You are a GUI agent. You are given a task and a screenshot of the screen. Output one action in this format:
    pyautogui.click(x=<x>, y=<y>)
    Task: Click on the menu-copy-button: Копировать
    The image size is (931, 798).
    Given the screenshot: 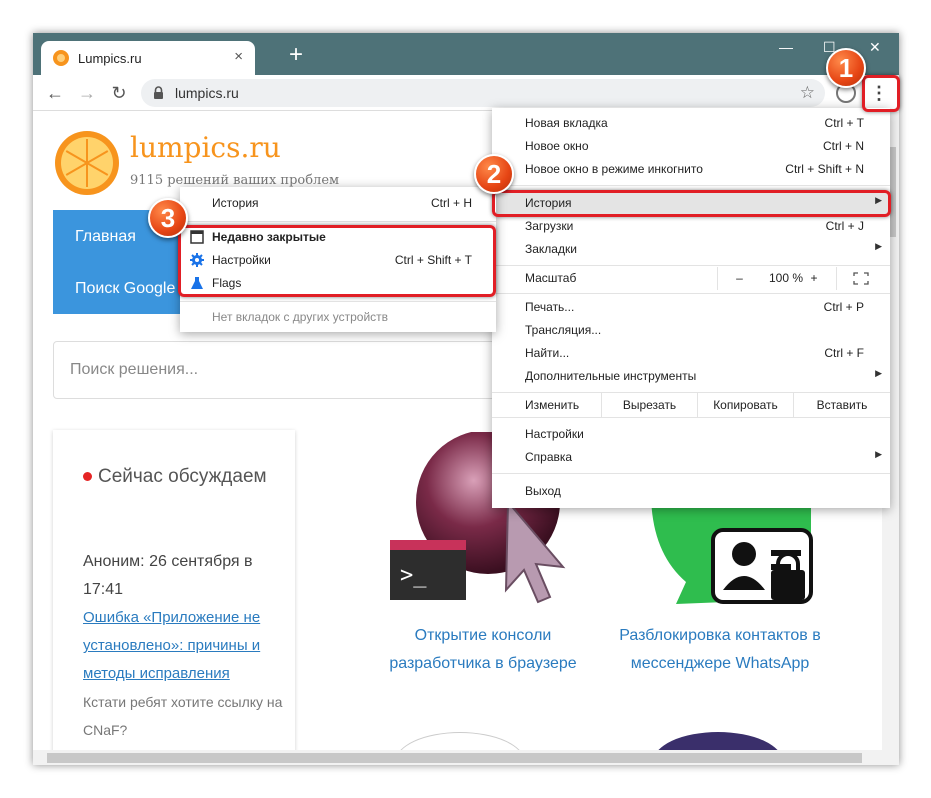 What is the action you would take?
    pyautogui.click(x=746, y=405)
    